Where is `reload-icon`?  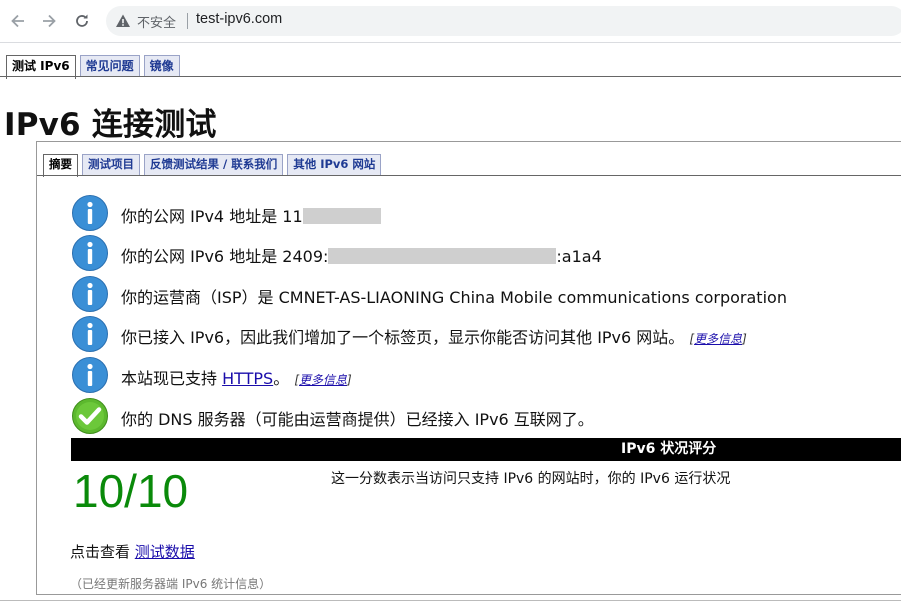 reload-icon is located at coordinates (82, 20).